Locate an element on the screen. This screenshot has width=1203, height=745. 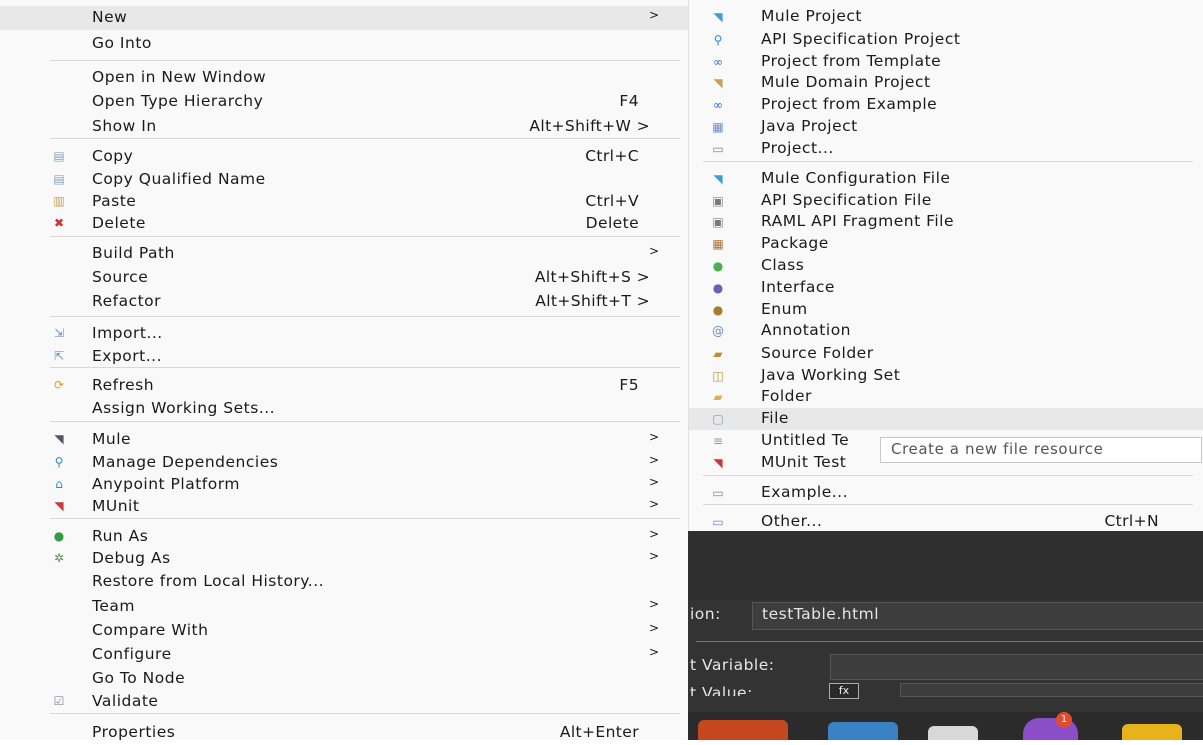
submenu-item-other: ▭ Other... Ctrl+N is located at coordinates (946, 522).